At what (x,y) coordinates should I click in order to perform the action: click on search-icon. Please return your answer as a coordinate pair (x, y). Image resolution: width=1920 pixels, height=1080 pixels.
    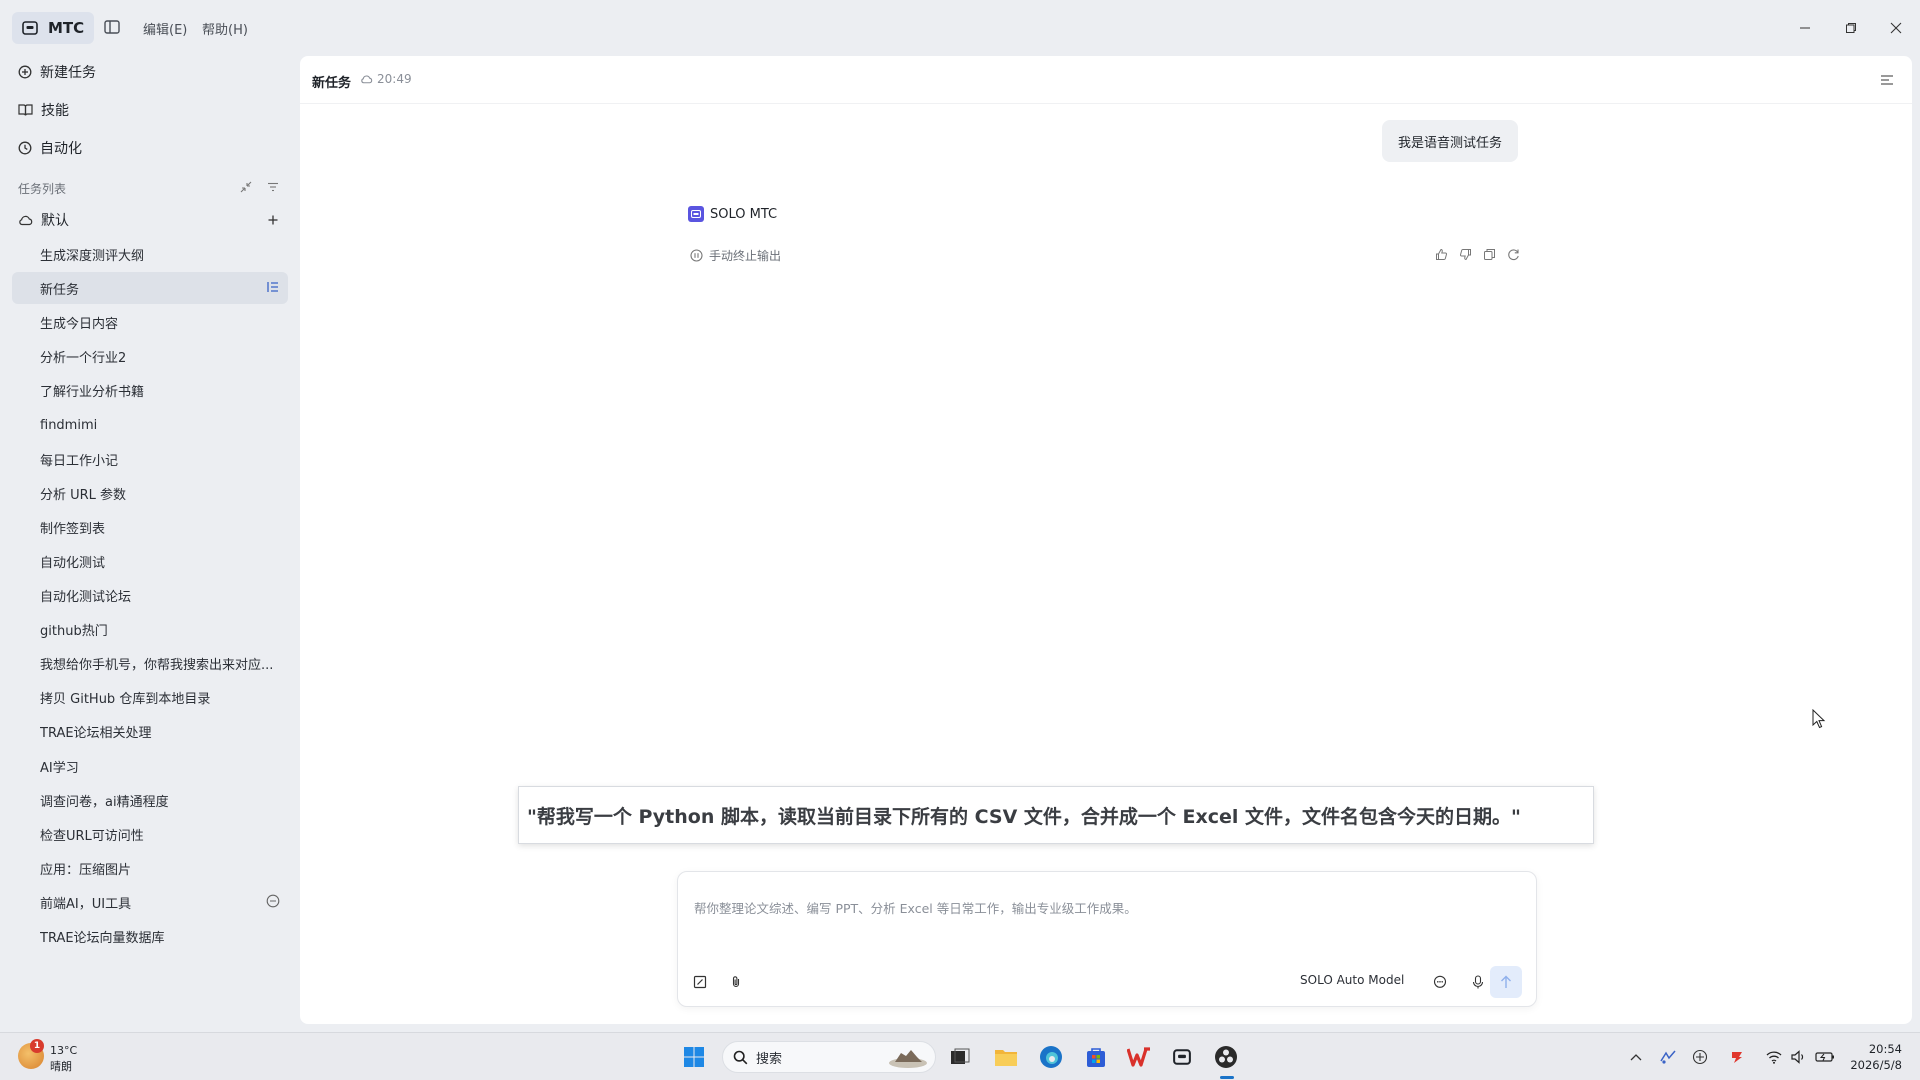
    Looking at the image, I should click on (740, 1057).